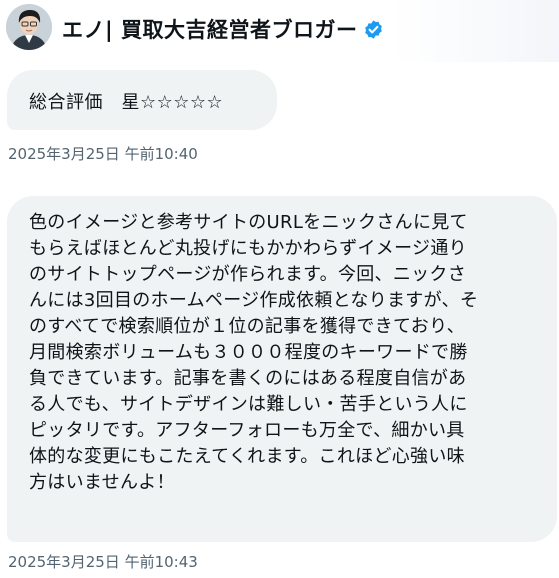  What do you see at coordinates (248, 378) in the screenshot?
I see `message-text-line: 負できています。記事を書くのにはある程度自信があ` at bounding box center [248, 378].